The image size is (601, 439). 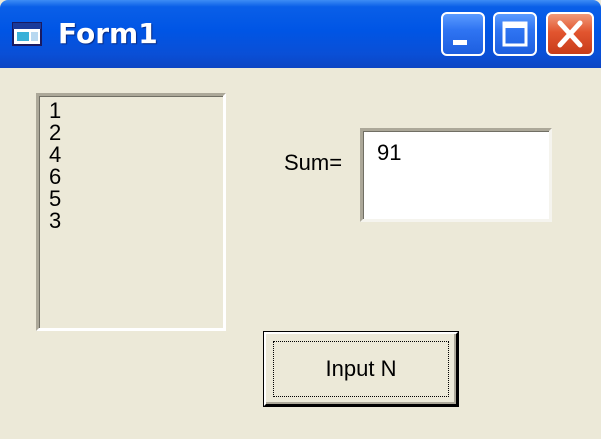 I want to click on window-title: Form1, so click(x=108, y=33).